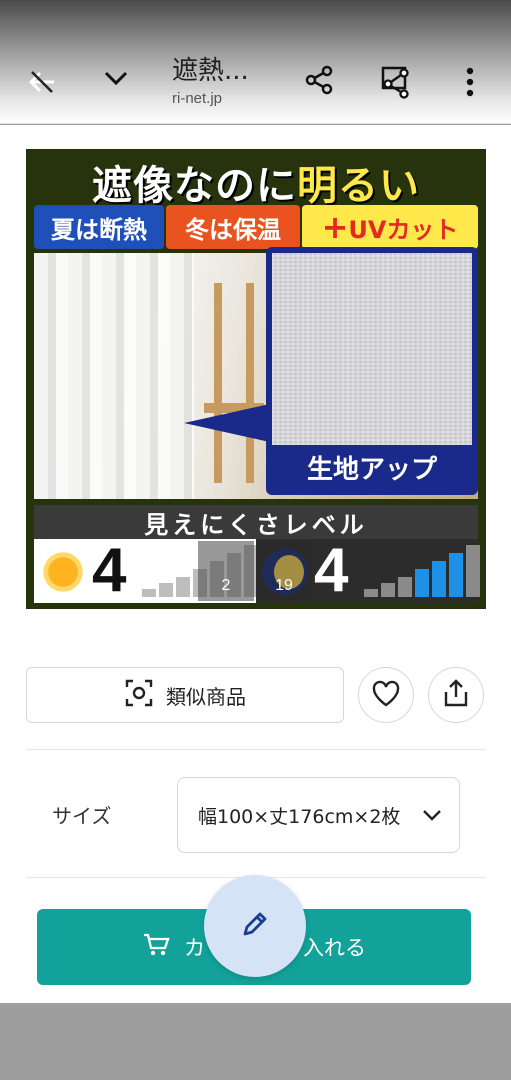  What do you see at coordinates (206, 696) in the screenshot?
I see `similar-products-label: 類似商品` at bounding box center [206, 696].